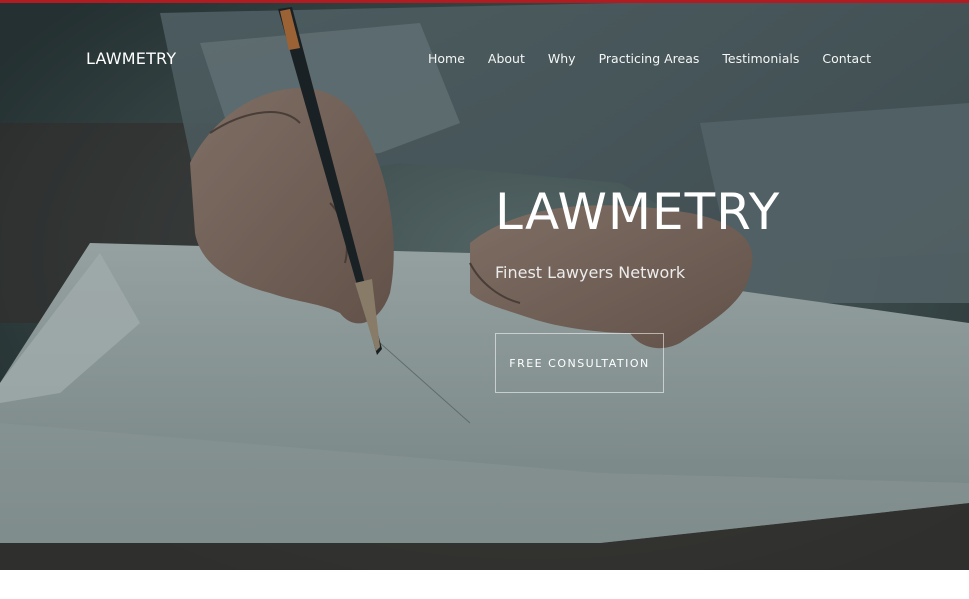 This screenshot has height=599, width=969. I want to click on nav-link-why: Why, so click(562, 58).